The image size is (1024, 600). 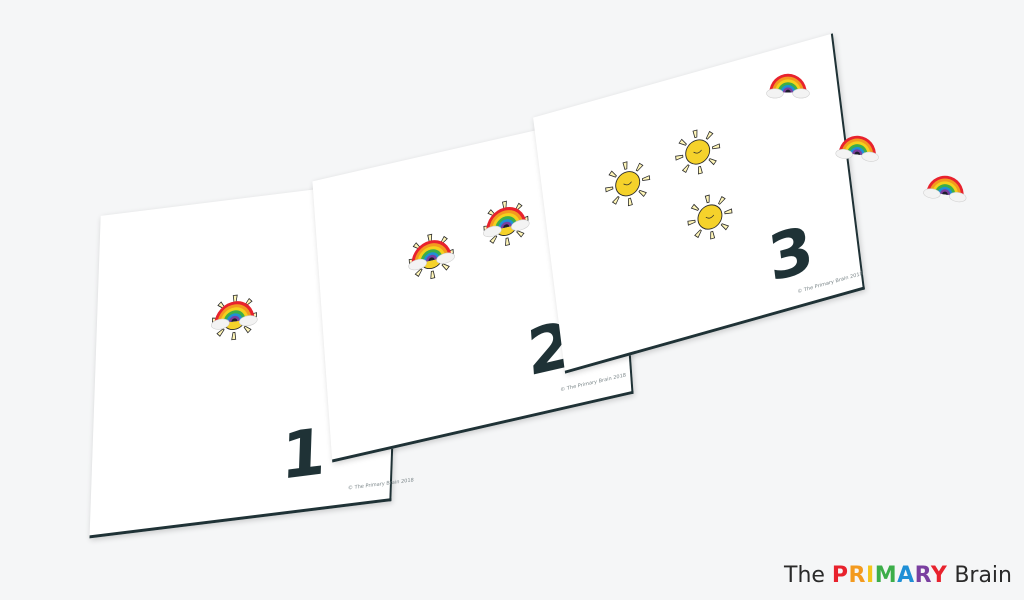 What do you see at coordinates (886, 575) in the screenshot?
I see `logo-letter: M` at bounding box center [886, 575].